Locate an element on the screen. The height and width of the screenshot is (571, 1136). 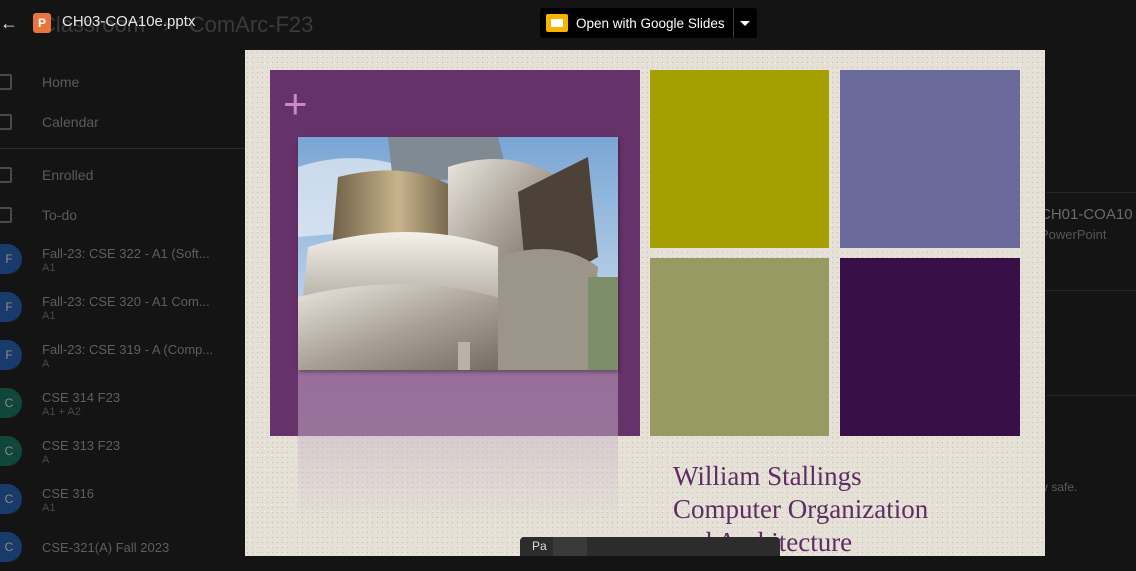
class-item: C CSE 316 A1 is located at coordinates (122, 499).